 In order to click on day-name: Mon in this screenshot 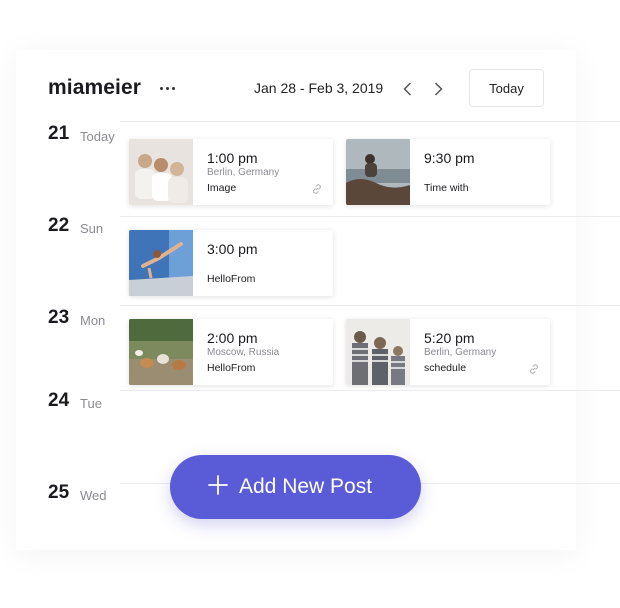, I will do `click(93, 320)`.